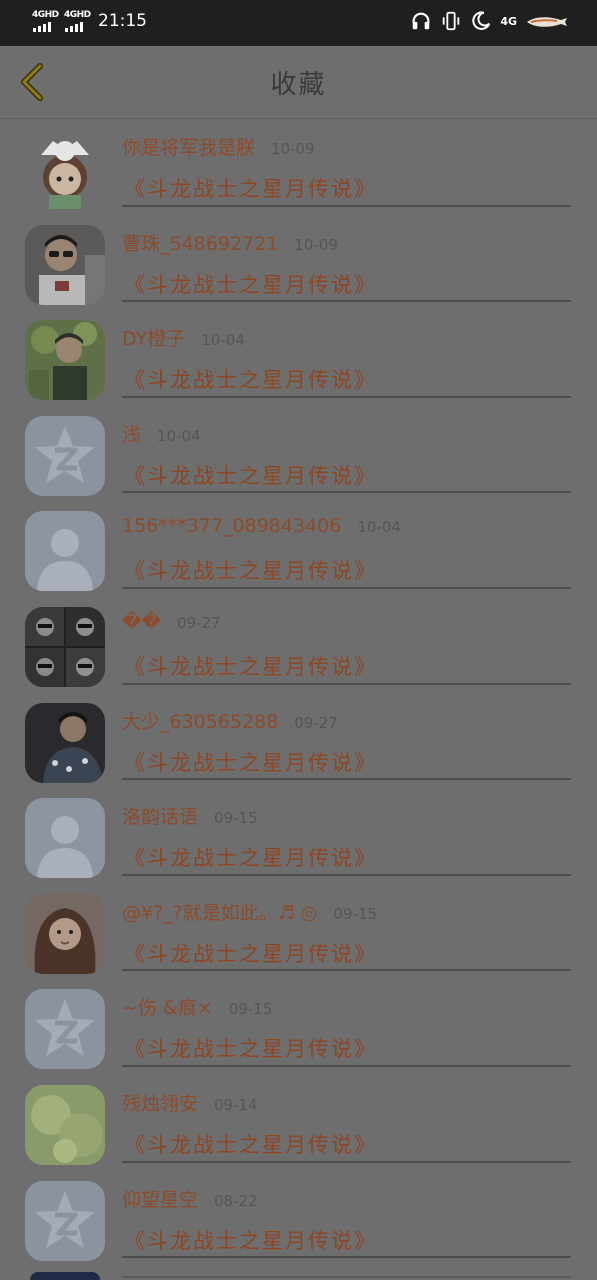  I want to click on user-name: 仰望星空 08-22, so click(190, 1198).